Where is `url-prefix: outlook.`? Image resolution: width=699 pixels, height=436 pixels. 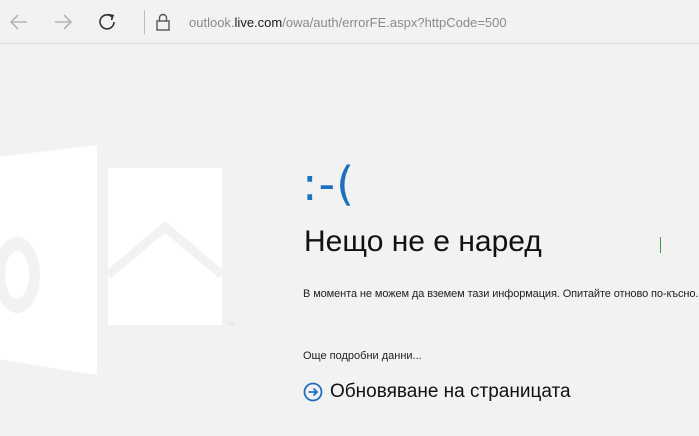 url-prefix: outlook. is located at coordinates (212, 22).